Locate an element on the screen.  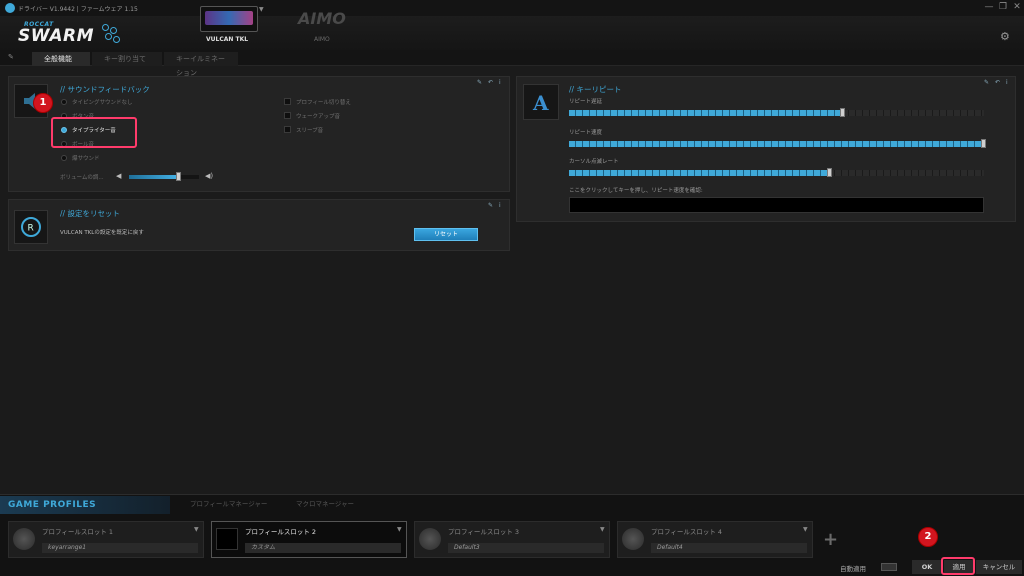
slot-name: カスタム is located at coordinates (323, 548).